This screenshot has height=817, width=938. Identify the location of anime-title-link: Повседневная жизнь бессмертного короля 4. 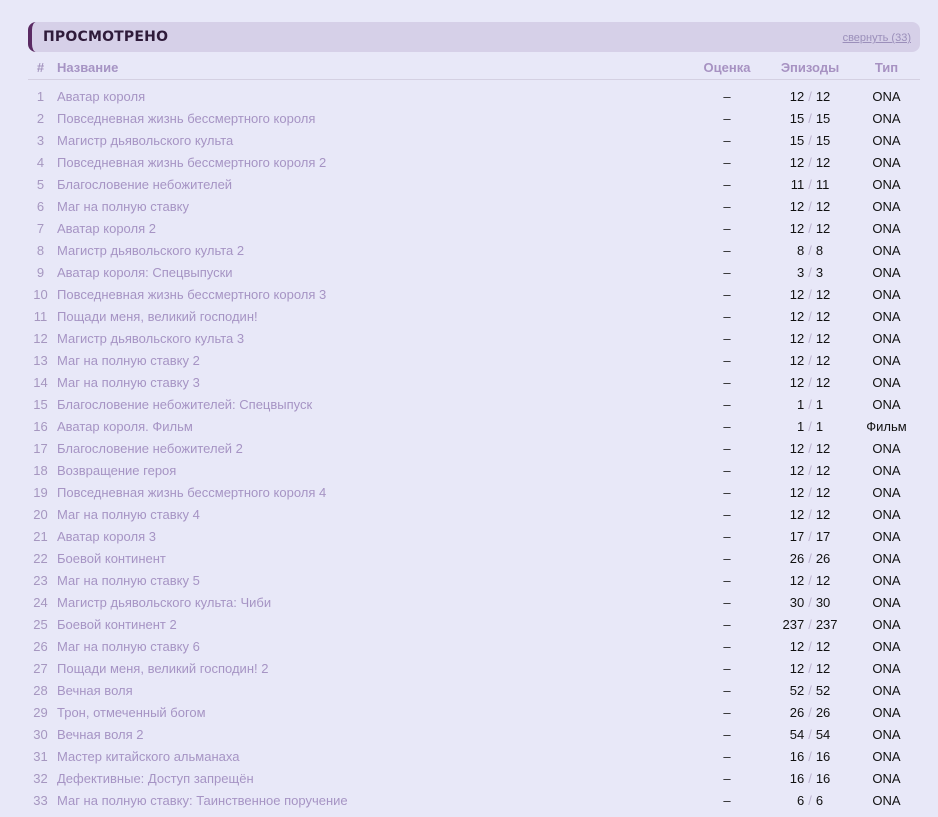
(191, 492).